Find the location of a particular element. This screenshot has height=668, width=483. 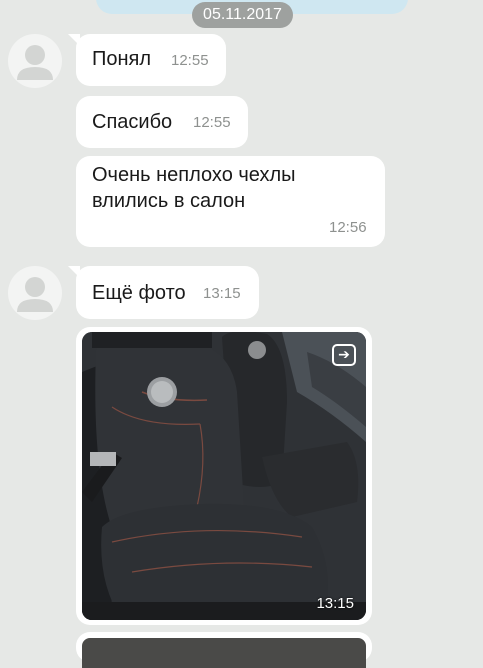

photo-time: 13:15 is located at coordinates (335, 603).